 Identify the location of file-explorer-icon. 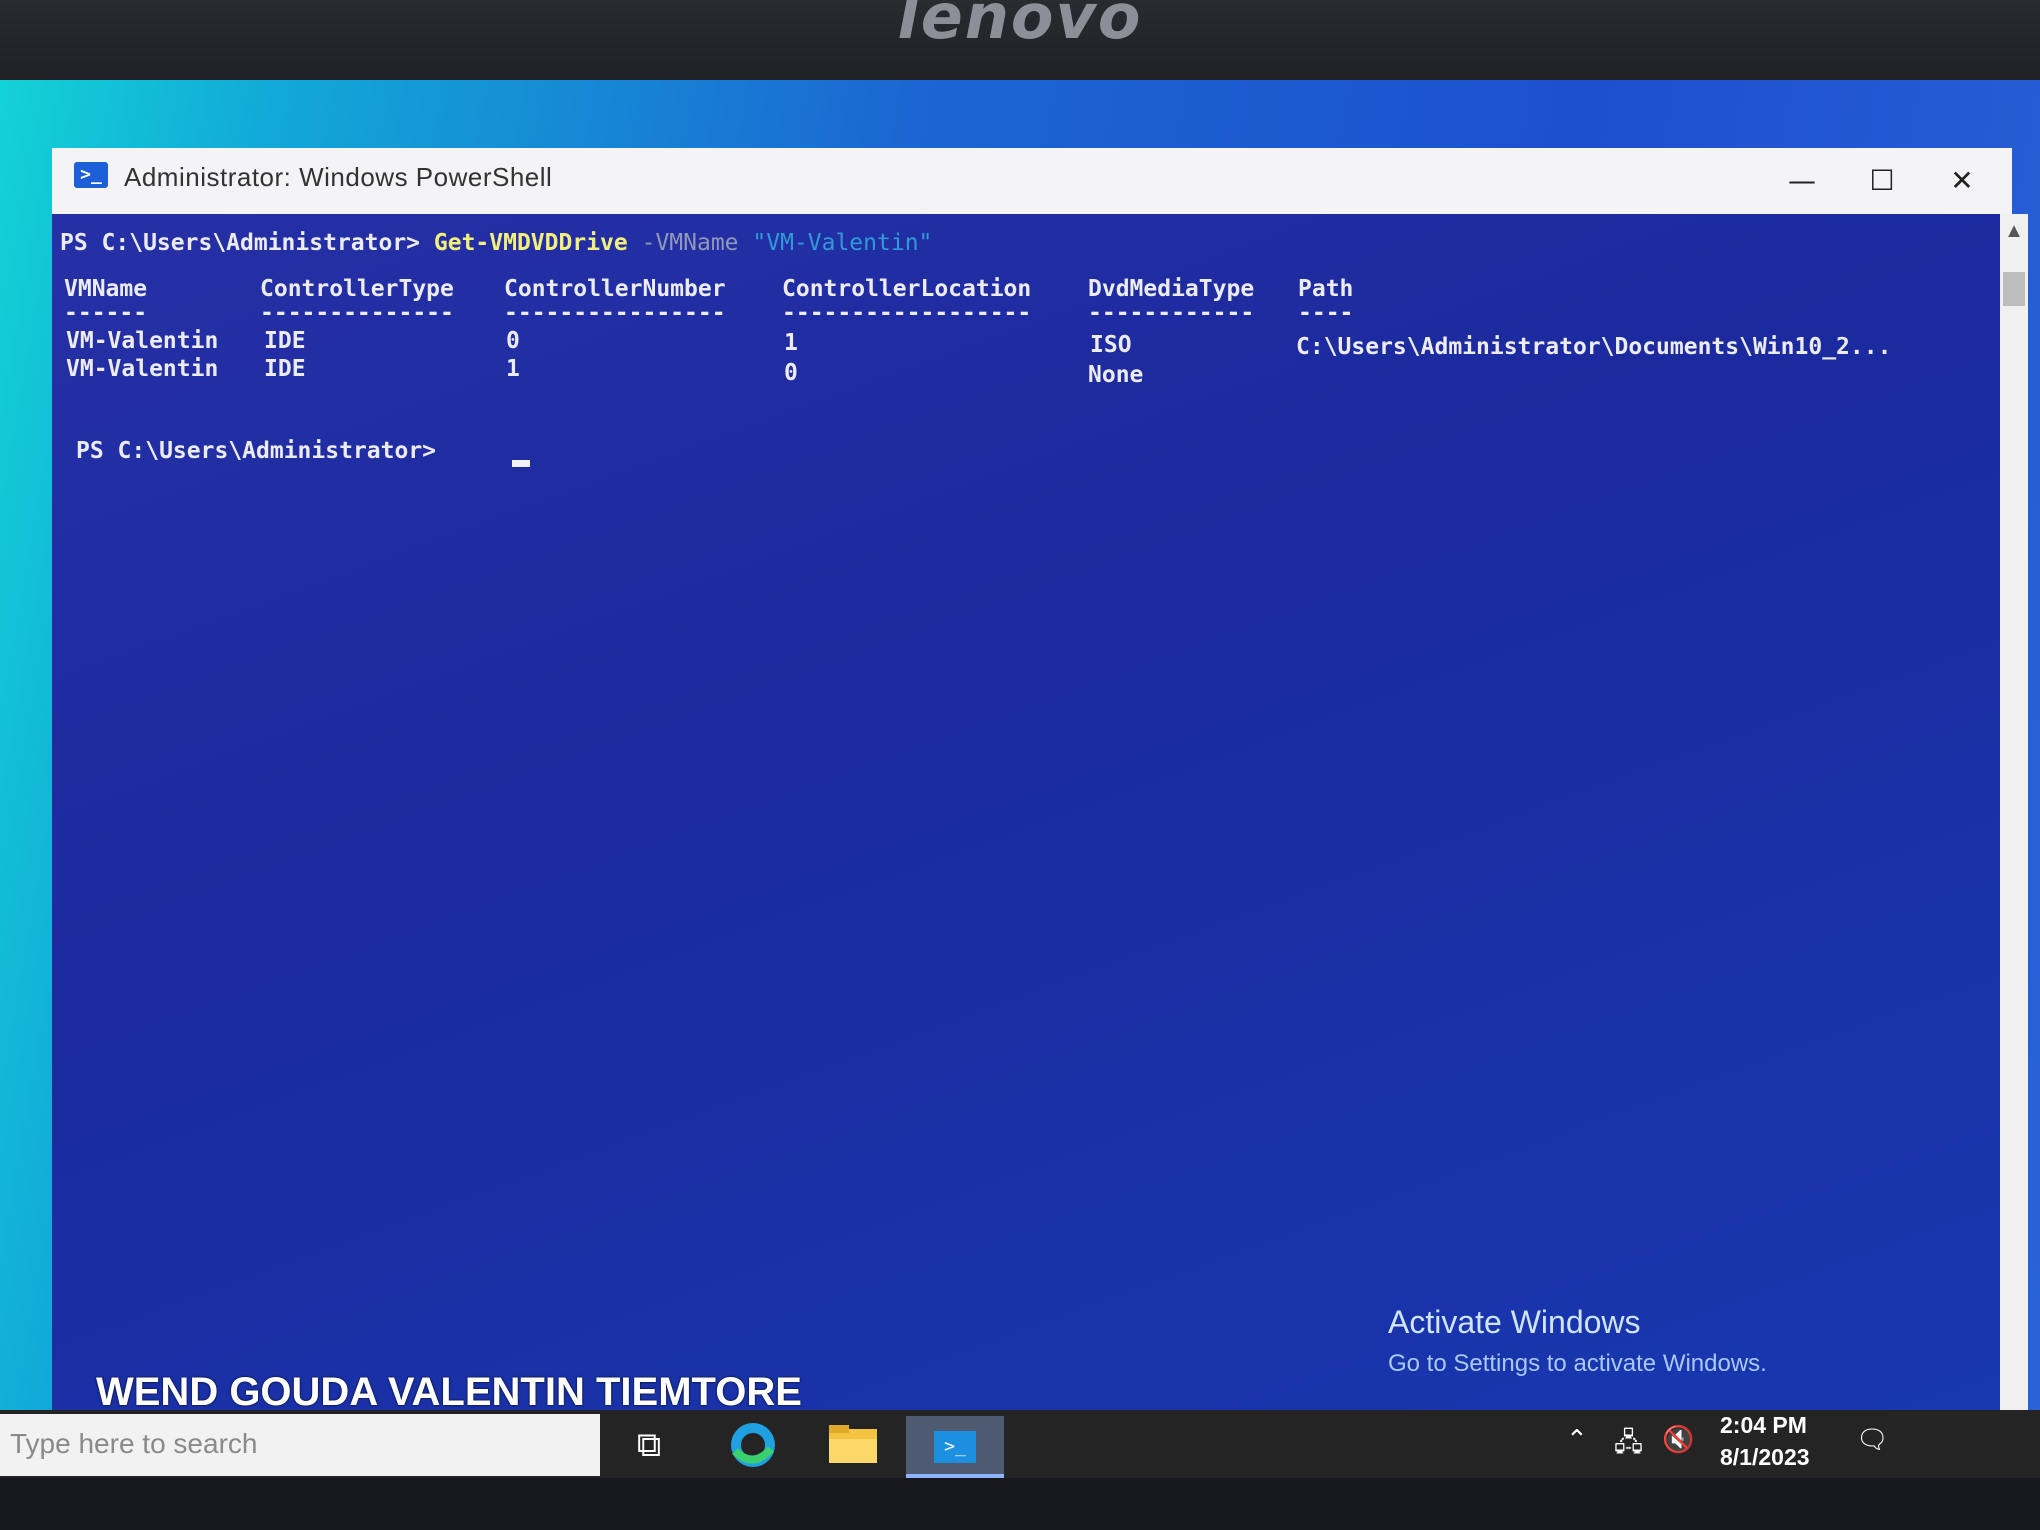
(853, 1445).